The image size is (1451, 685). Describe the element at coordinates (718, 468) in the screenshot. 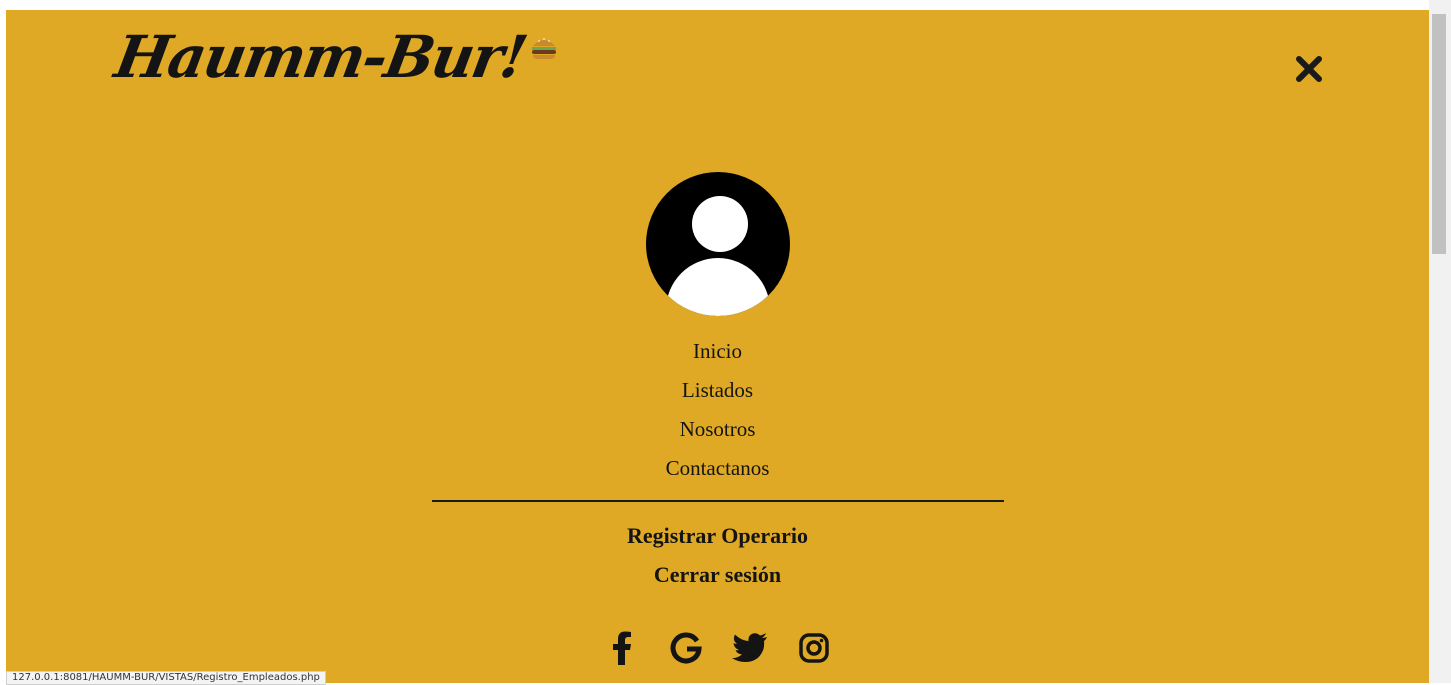

I see `nav-item-contactanos: Contactanos` at that location.